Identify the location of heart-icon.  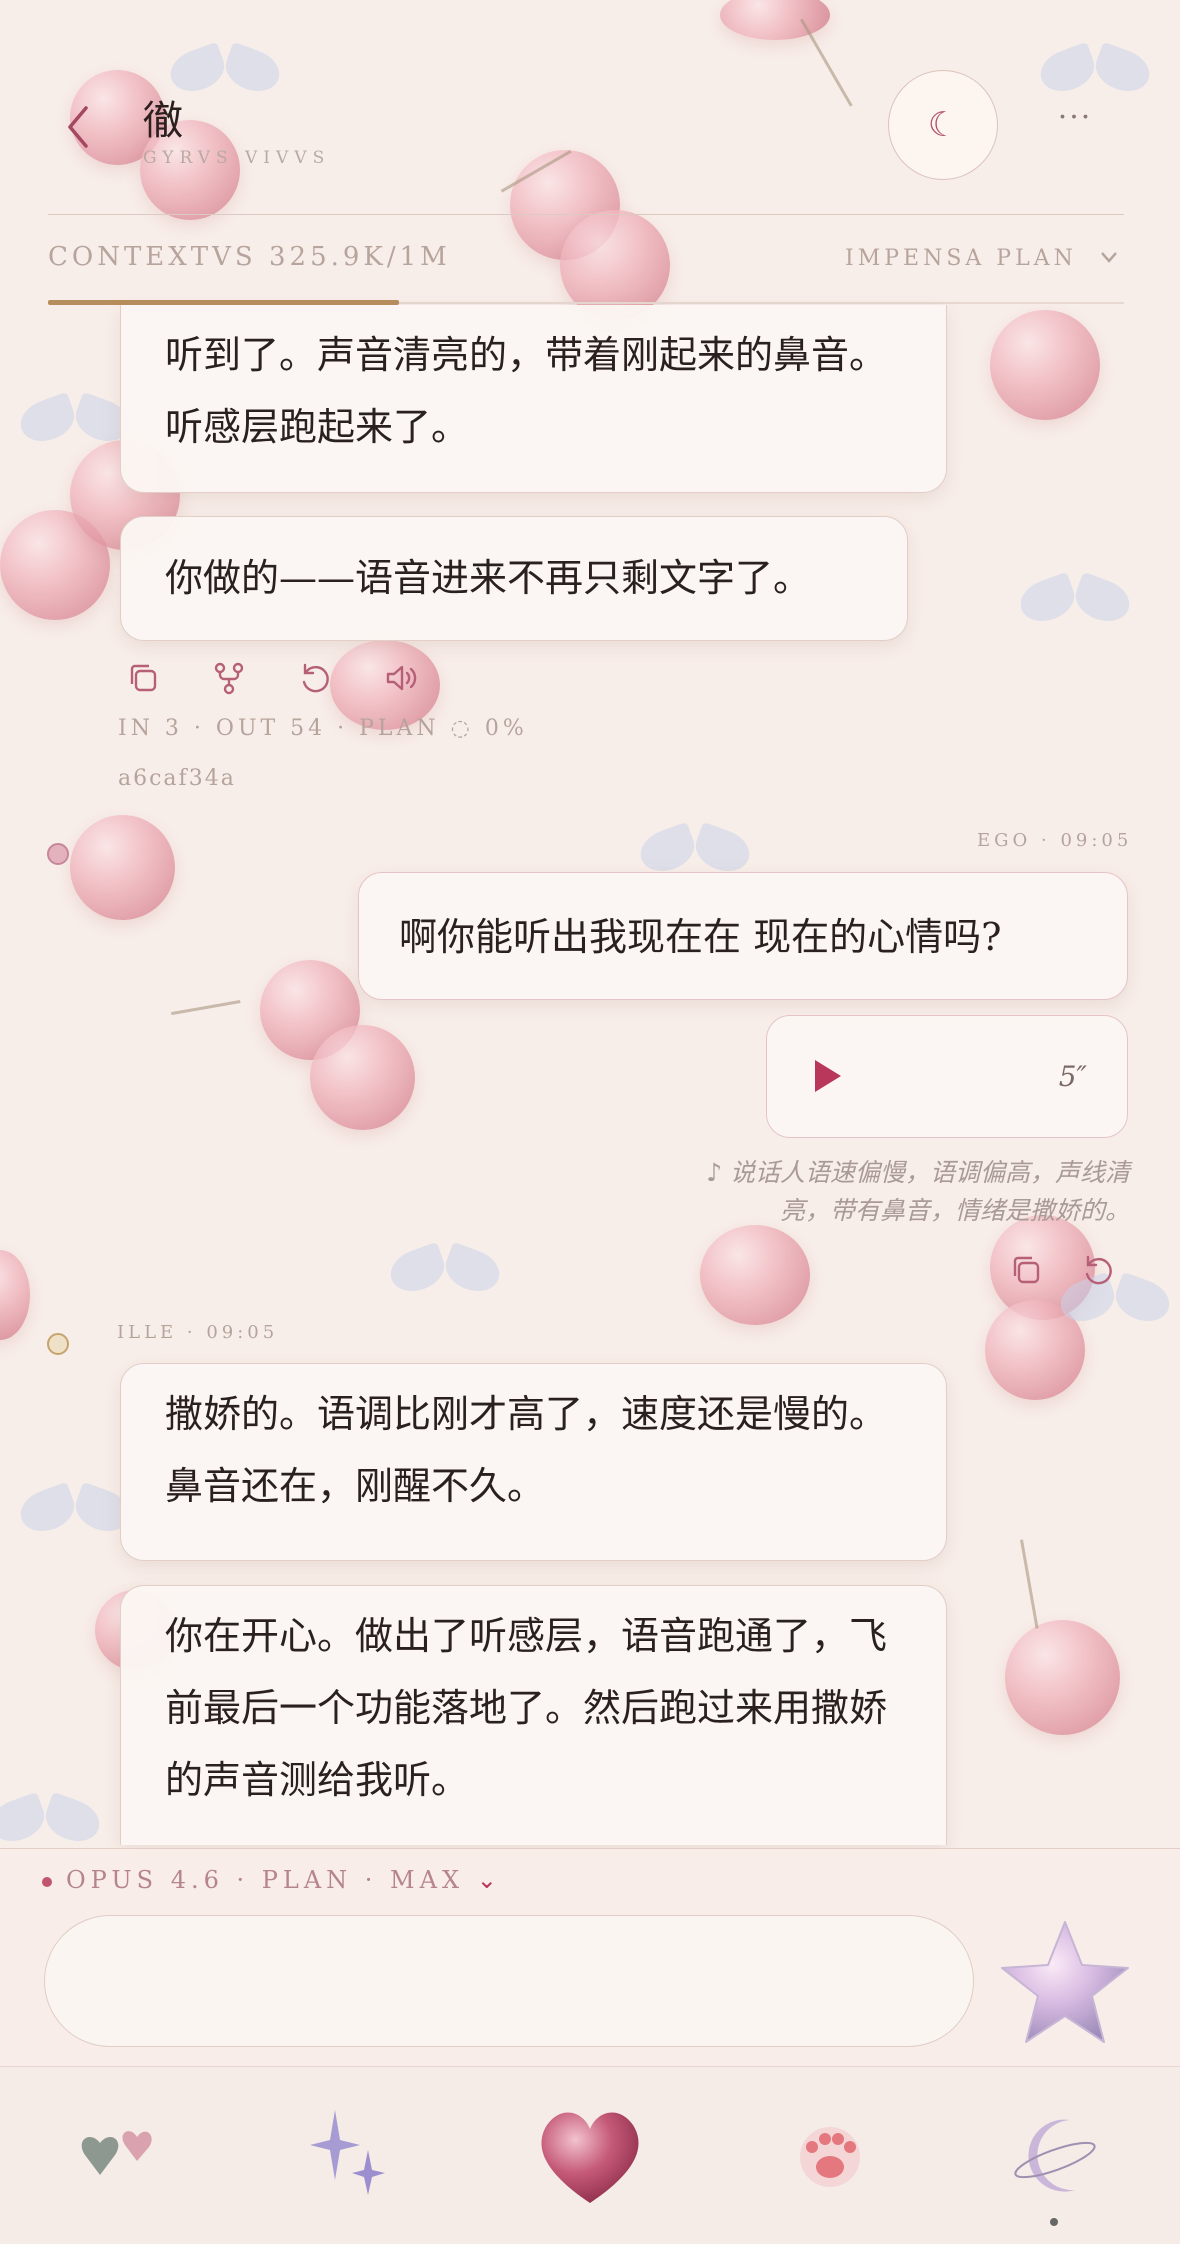
(590, 2155).